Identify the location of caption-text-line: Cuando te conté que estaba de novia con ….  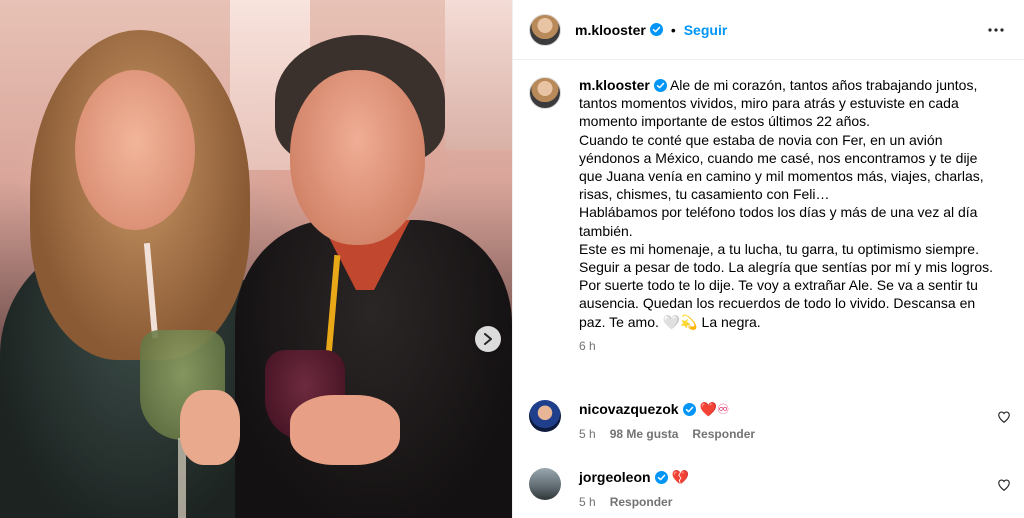
(781, 167).